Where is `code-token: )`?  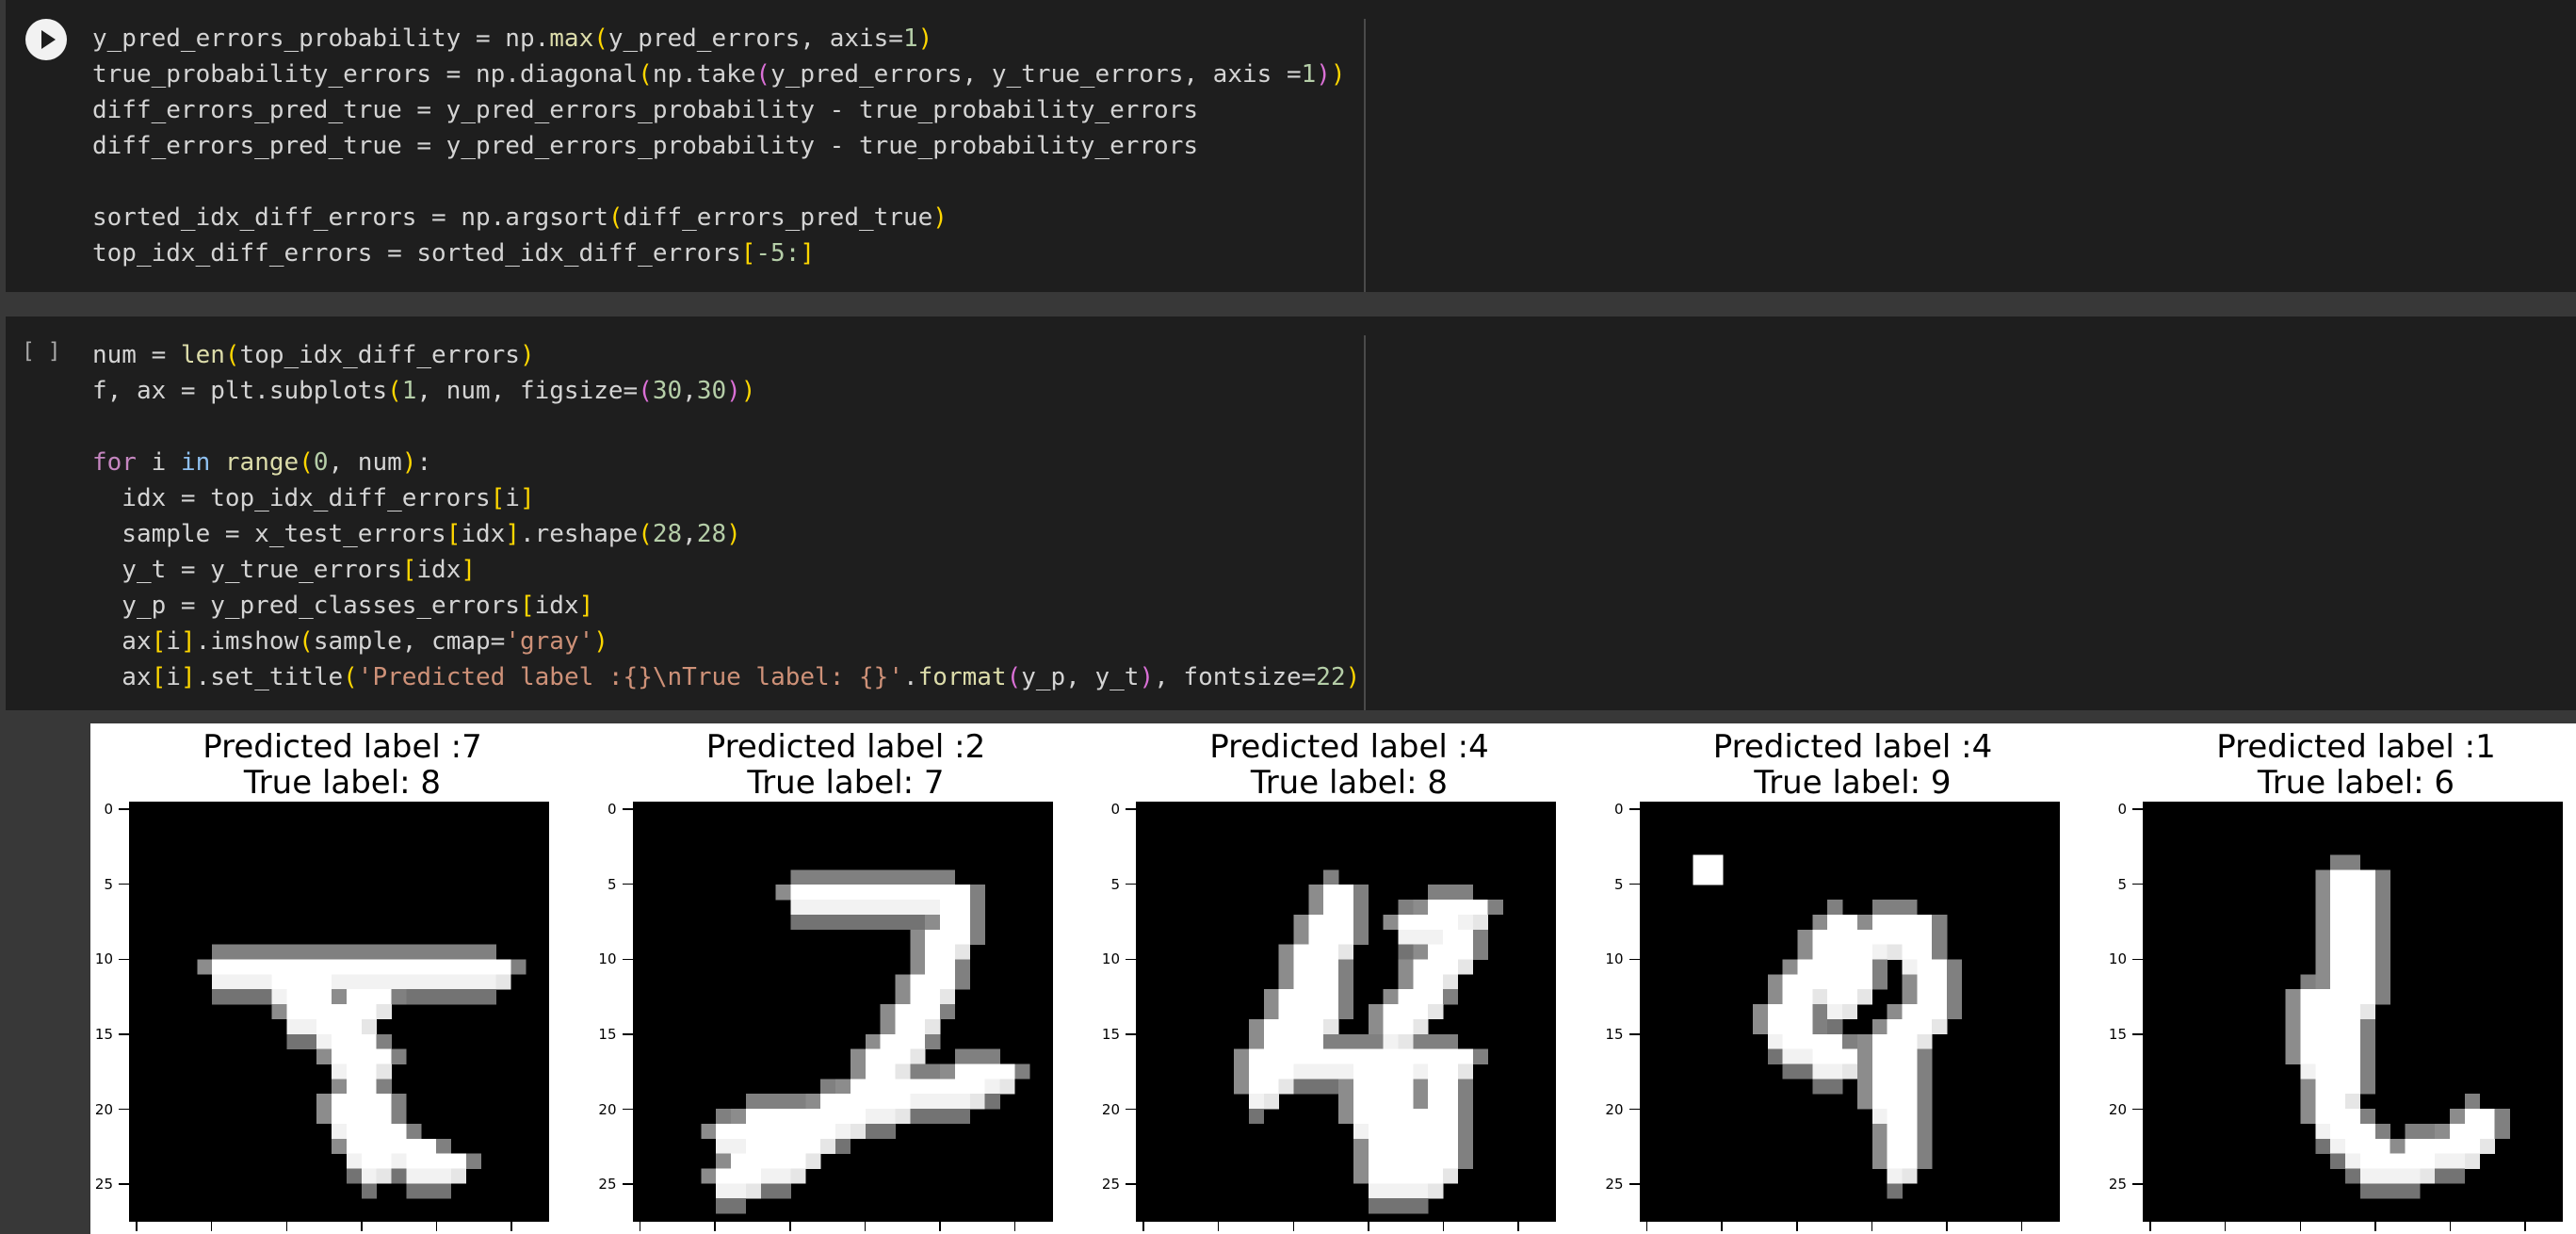 code-token: ) is located at coordinates (1338, 74).